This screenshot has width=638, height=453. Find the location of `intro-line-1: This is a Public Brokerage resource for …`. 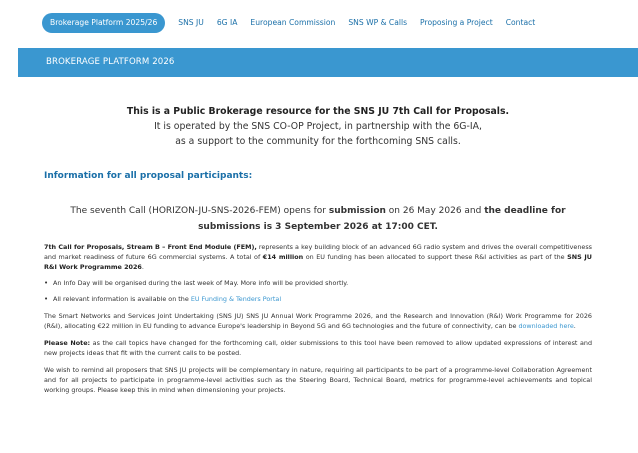

intro-line-1: This is a Public Brokerage resource for … is located at coordinates (318, 111).